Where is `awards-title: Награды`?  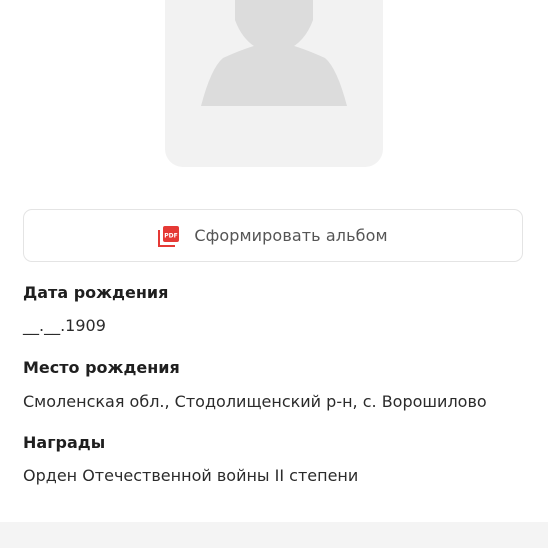 awards-title: Награды is located at coordinates (64, 442).